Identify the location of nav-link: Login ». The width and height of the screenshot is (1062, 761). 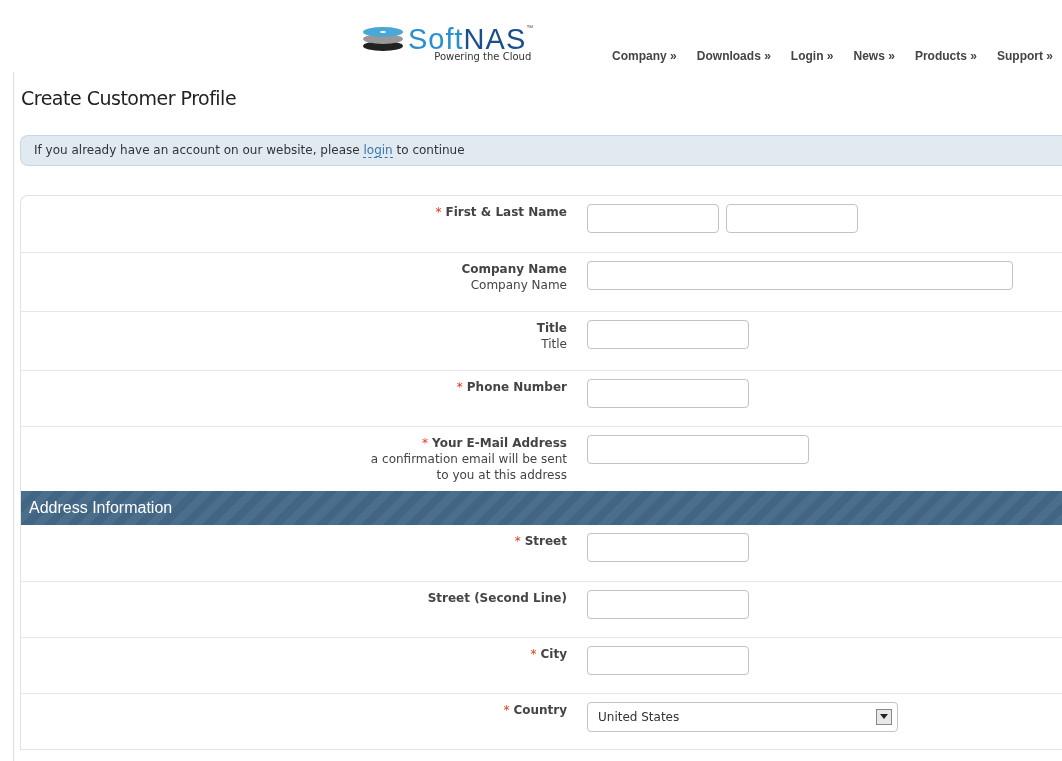
(812, 56).